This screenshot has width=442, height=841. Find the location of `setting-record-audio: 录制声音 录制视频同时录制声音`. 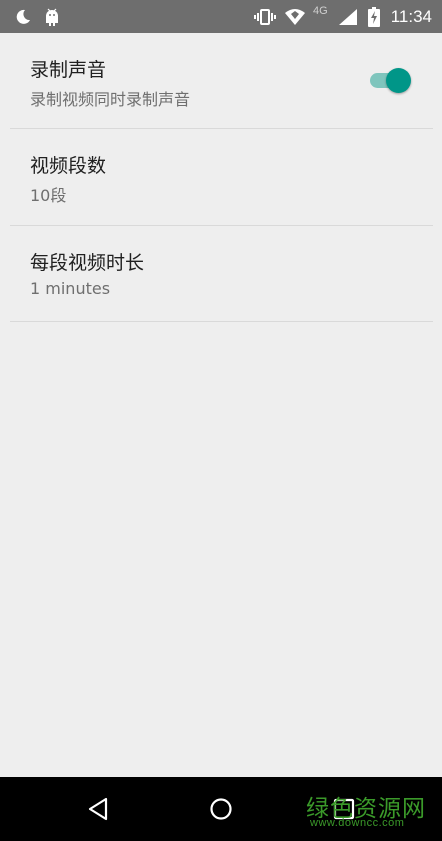

setting-record-audio: 录制声音 录制视频同时录制声音 is located at coordinates (221, 81).